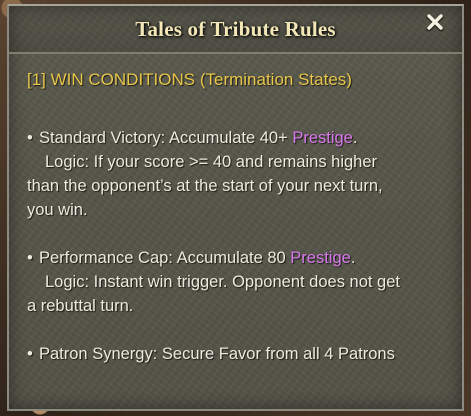 The height and width of the screenshot is (416, 471). I want to click on rule-logic-line: a rebuttal turn., so click(80, 306).